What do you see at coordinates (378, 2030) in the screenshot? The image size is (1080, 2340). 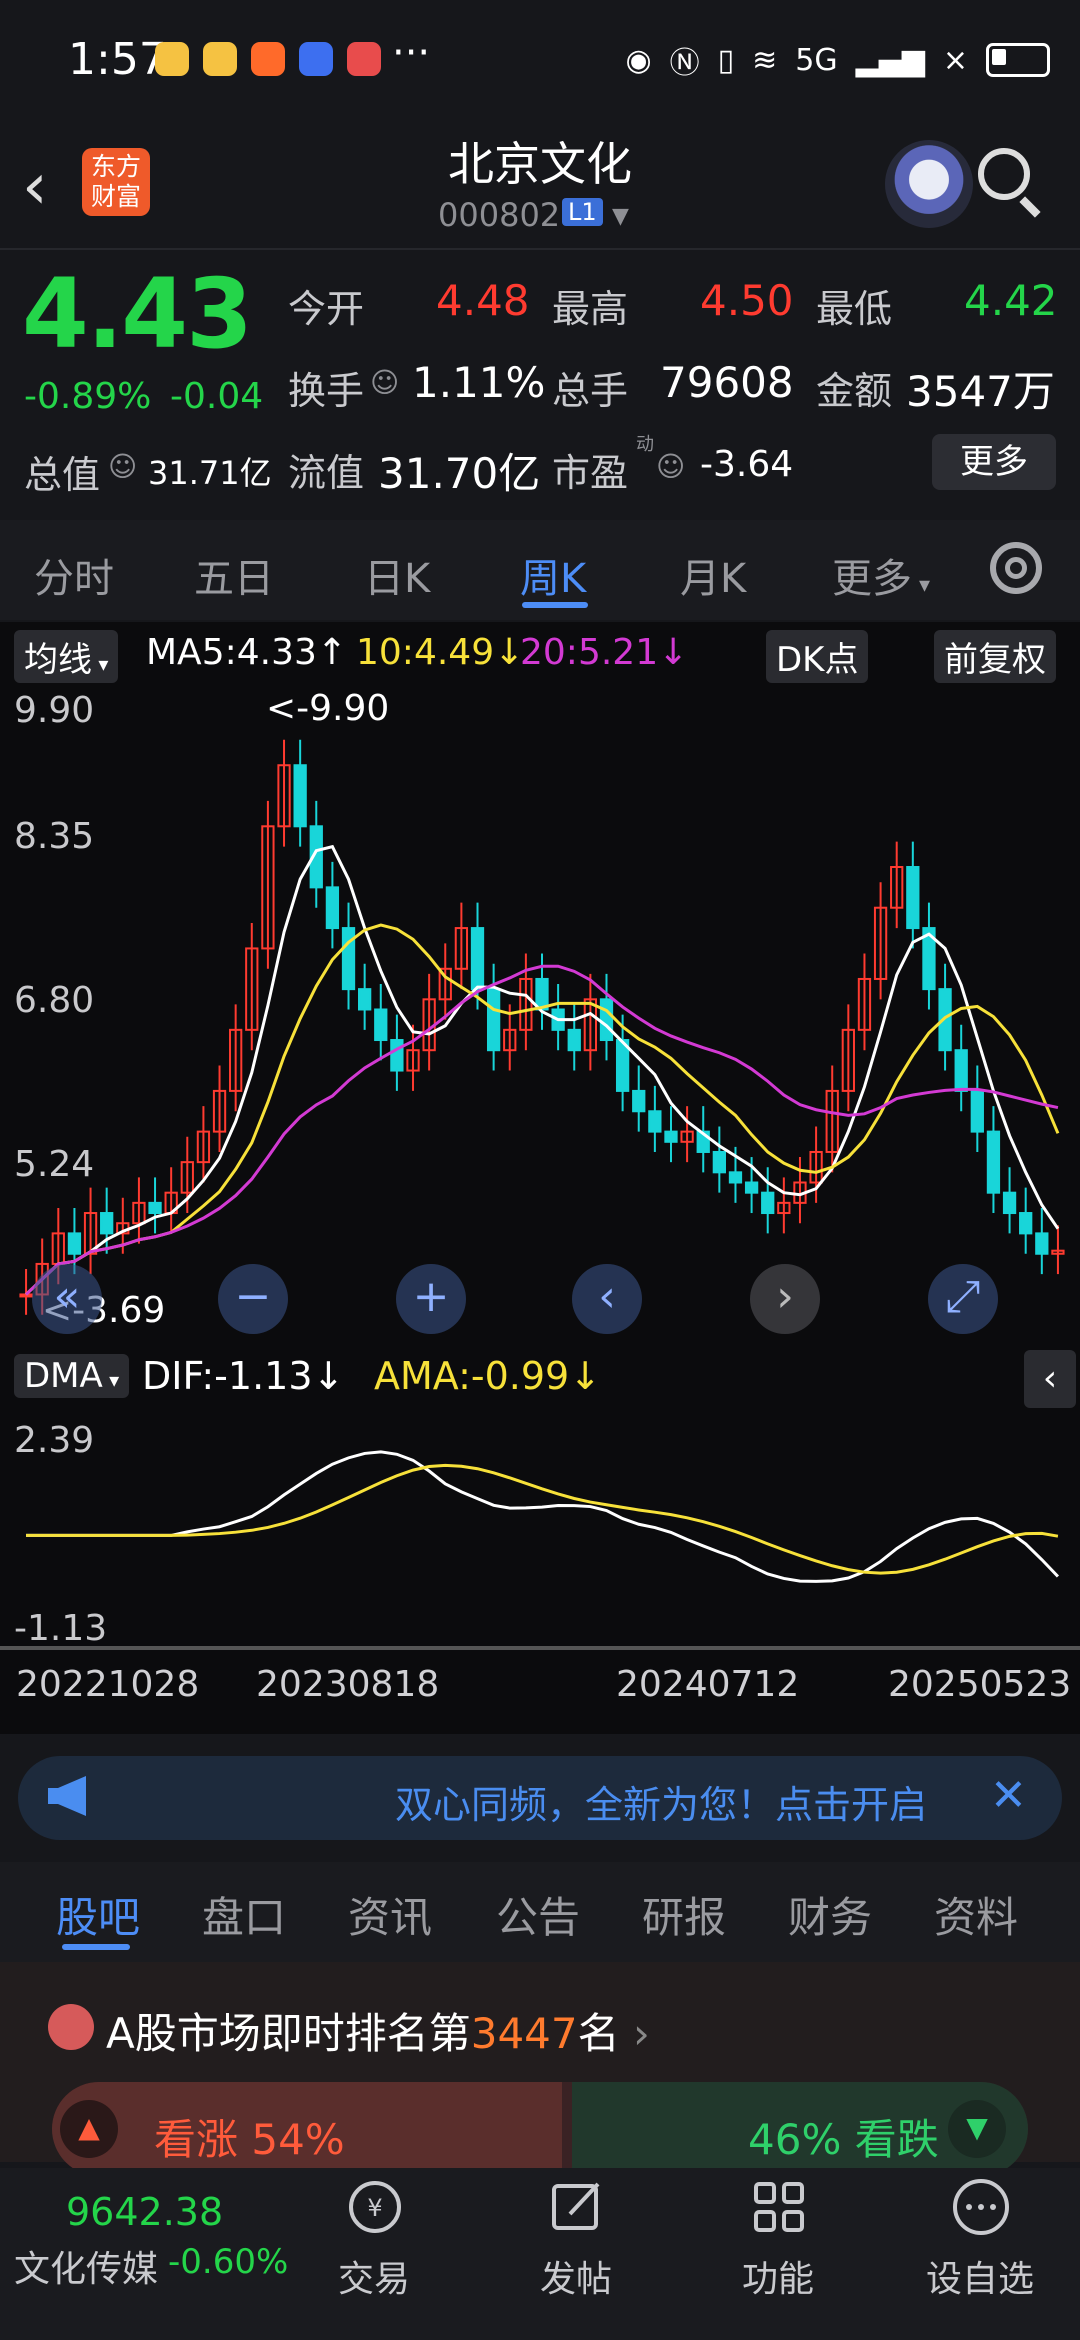 I see `rank-text: A股市场即时排名第3447名 ›` at bounding box center [378, 2030].